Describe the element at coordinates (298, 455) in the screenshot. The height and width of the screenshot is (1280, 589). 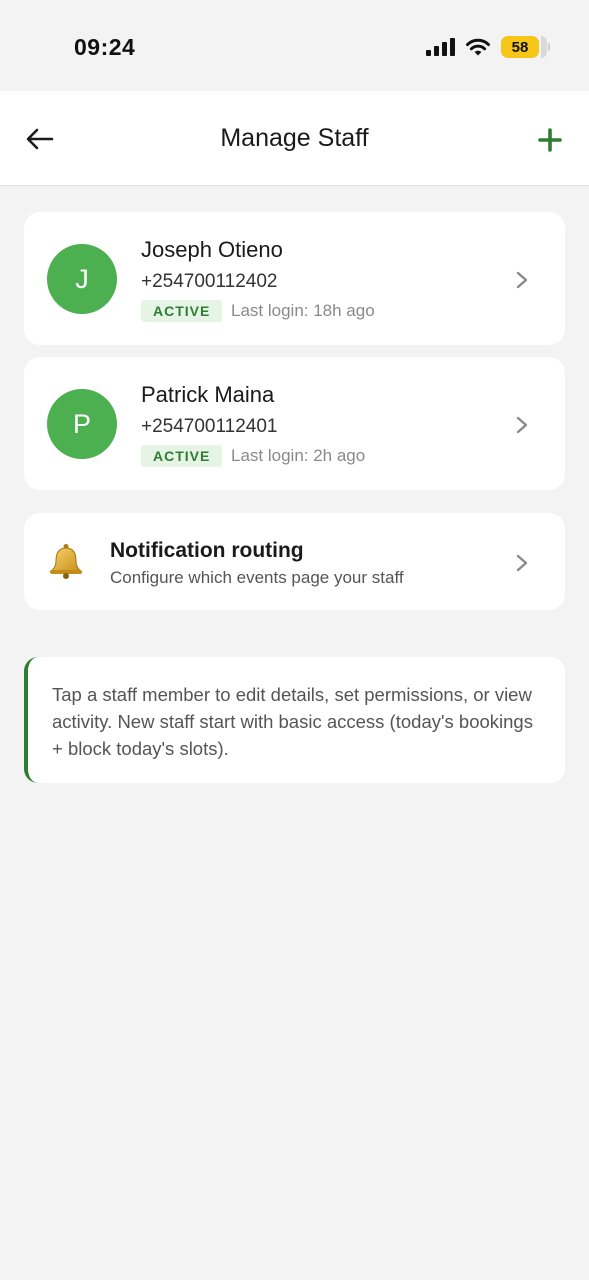
I see `last-login: Last login: 2h ago` at that location.